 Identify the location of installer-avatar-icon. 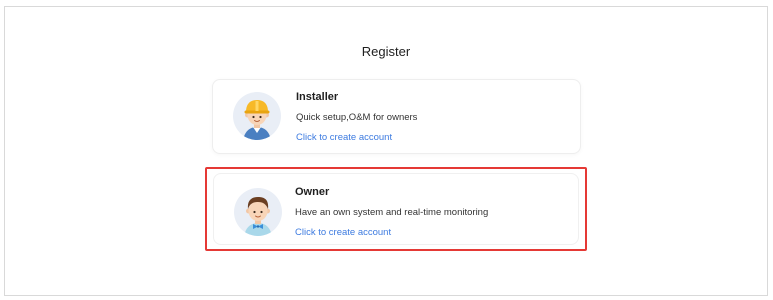
(257, 116).